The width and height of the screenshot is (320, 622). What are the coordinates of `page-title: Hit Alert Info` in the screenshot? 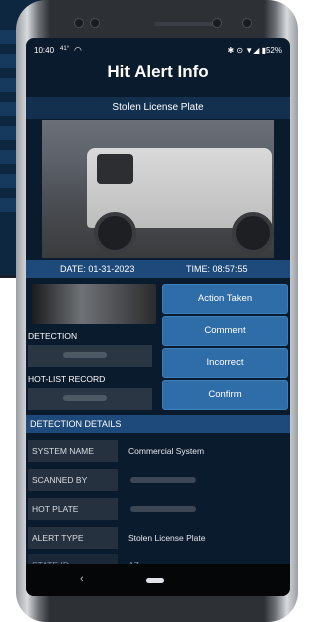 It's located at (158, 71).